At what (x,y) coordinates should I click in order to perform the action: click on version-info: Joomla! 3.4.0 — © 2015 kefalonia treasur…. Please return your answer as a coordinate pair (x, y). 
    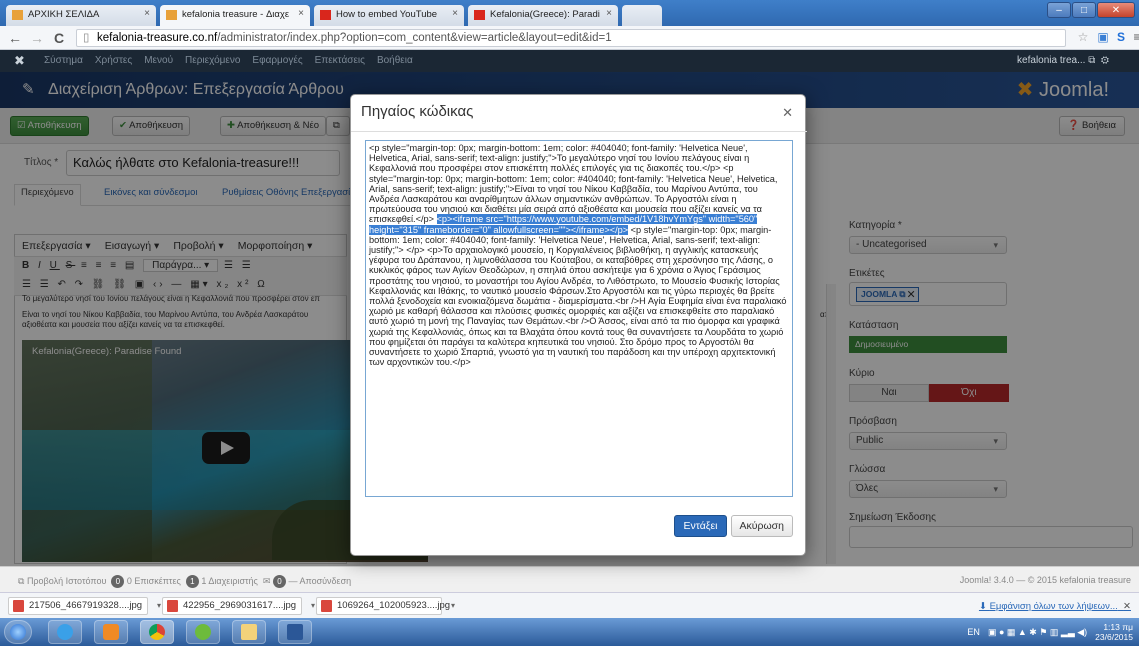
    Looking at the image, I should click on (1045, 580).